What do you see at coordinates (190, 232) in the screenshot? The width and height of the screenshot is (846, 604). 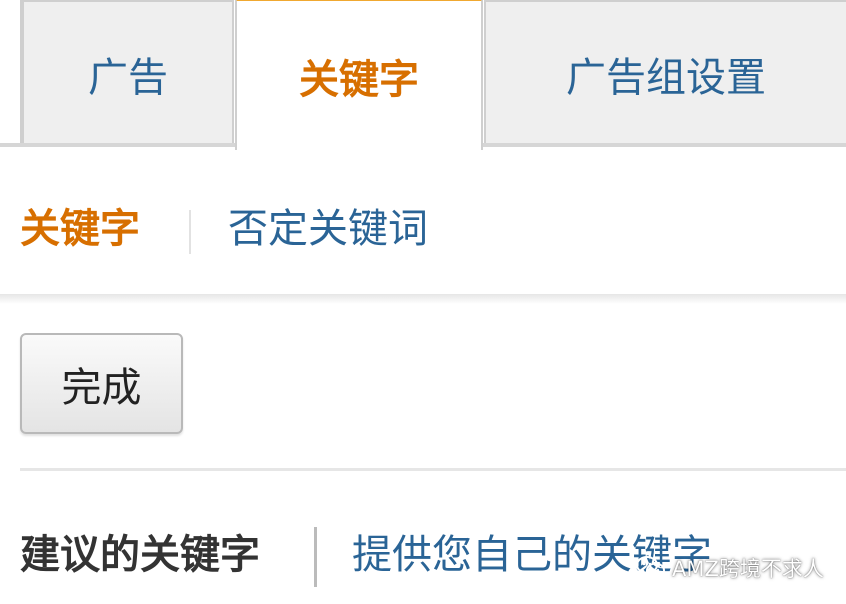 I see `subnav-separator` at bounding box center [190, 232].